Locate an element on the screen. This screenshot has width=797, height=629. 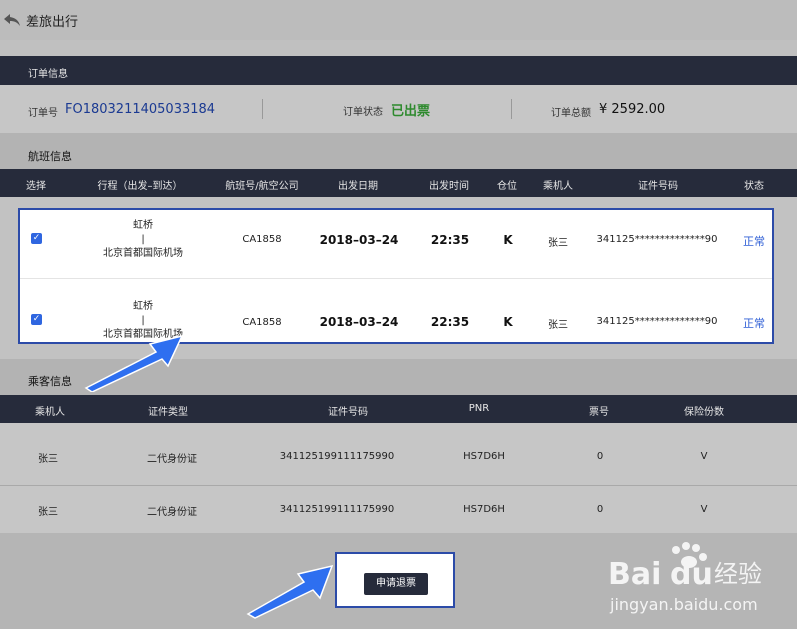
col-ticket: 票号 is located at coordinates (599, 412).